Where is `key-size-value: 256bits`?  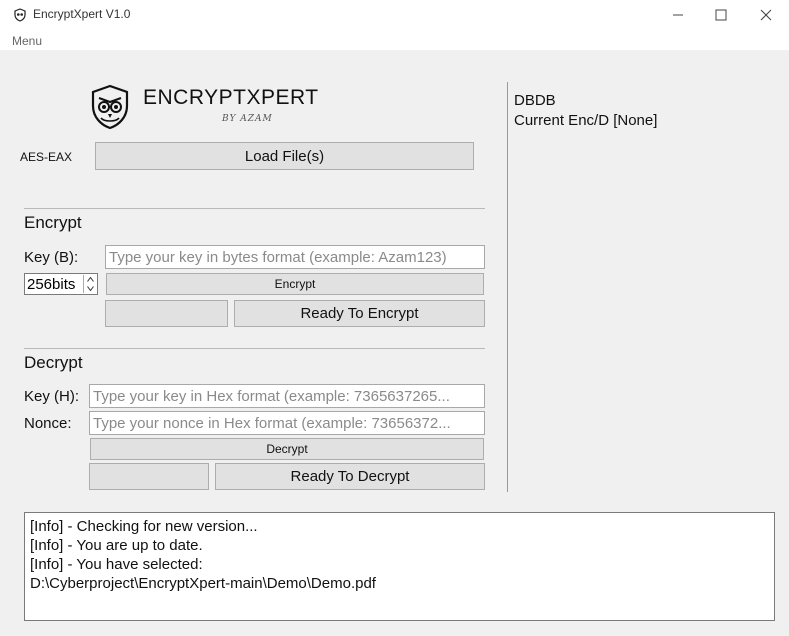 key-size-value: 256bits is located at coordinates (51, 284).